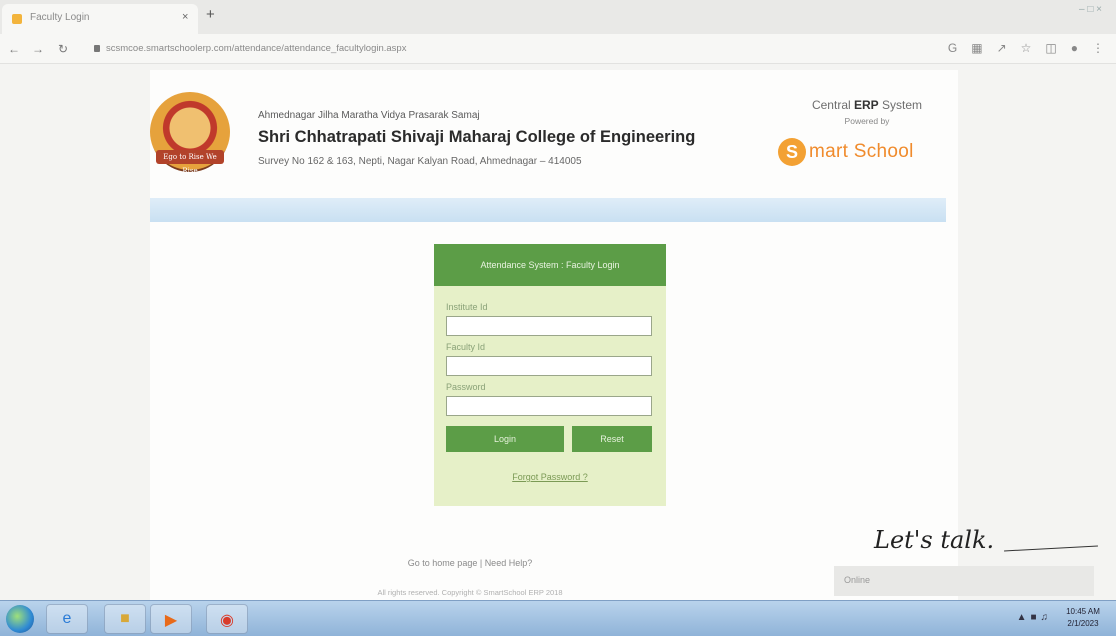 The image size is (1116, 636). Describe the element at coordinates (558, 17) in the screenshot. I see `browser-tab-bar: Faculty Login × + – □ ×` at that location.